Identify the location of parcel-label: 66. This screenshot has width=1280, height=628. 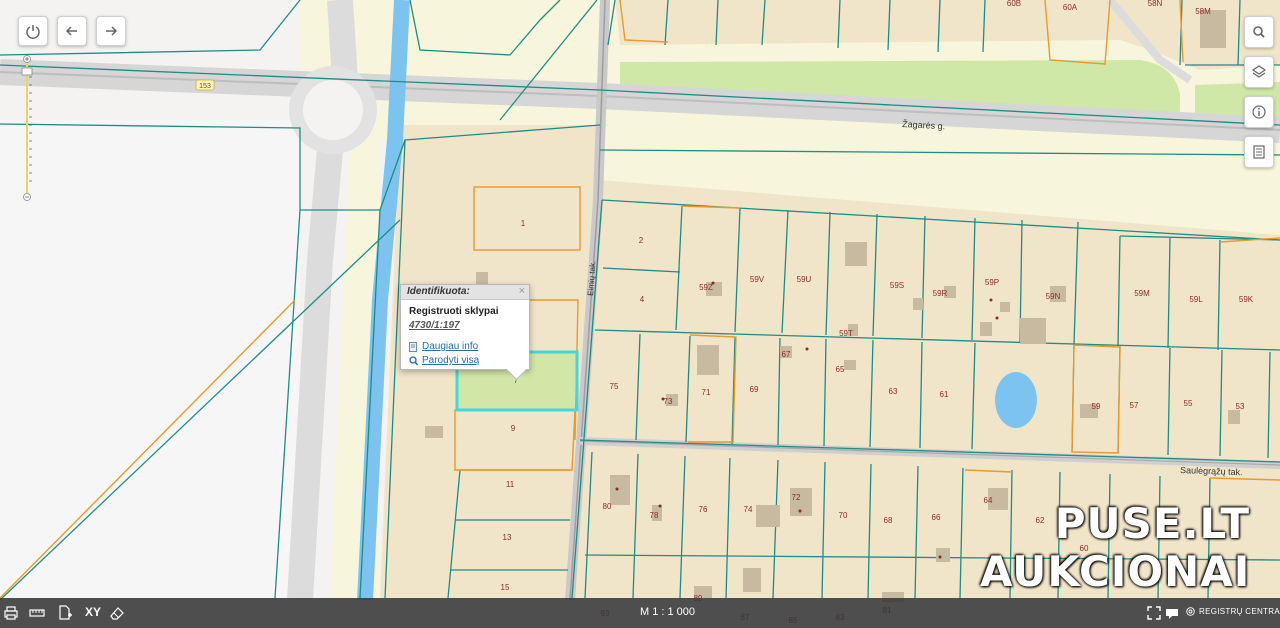
(936, 517).